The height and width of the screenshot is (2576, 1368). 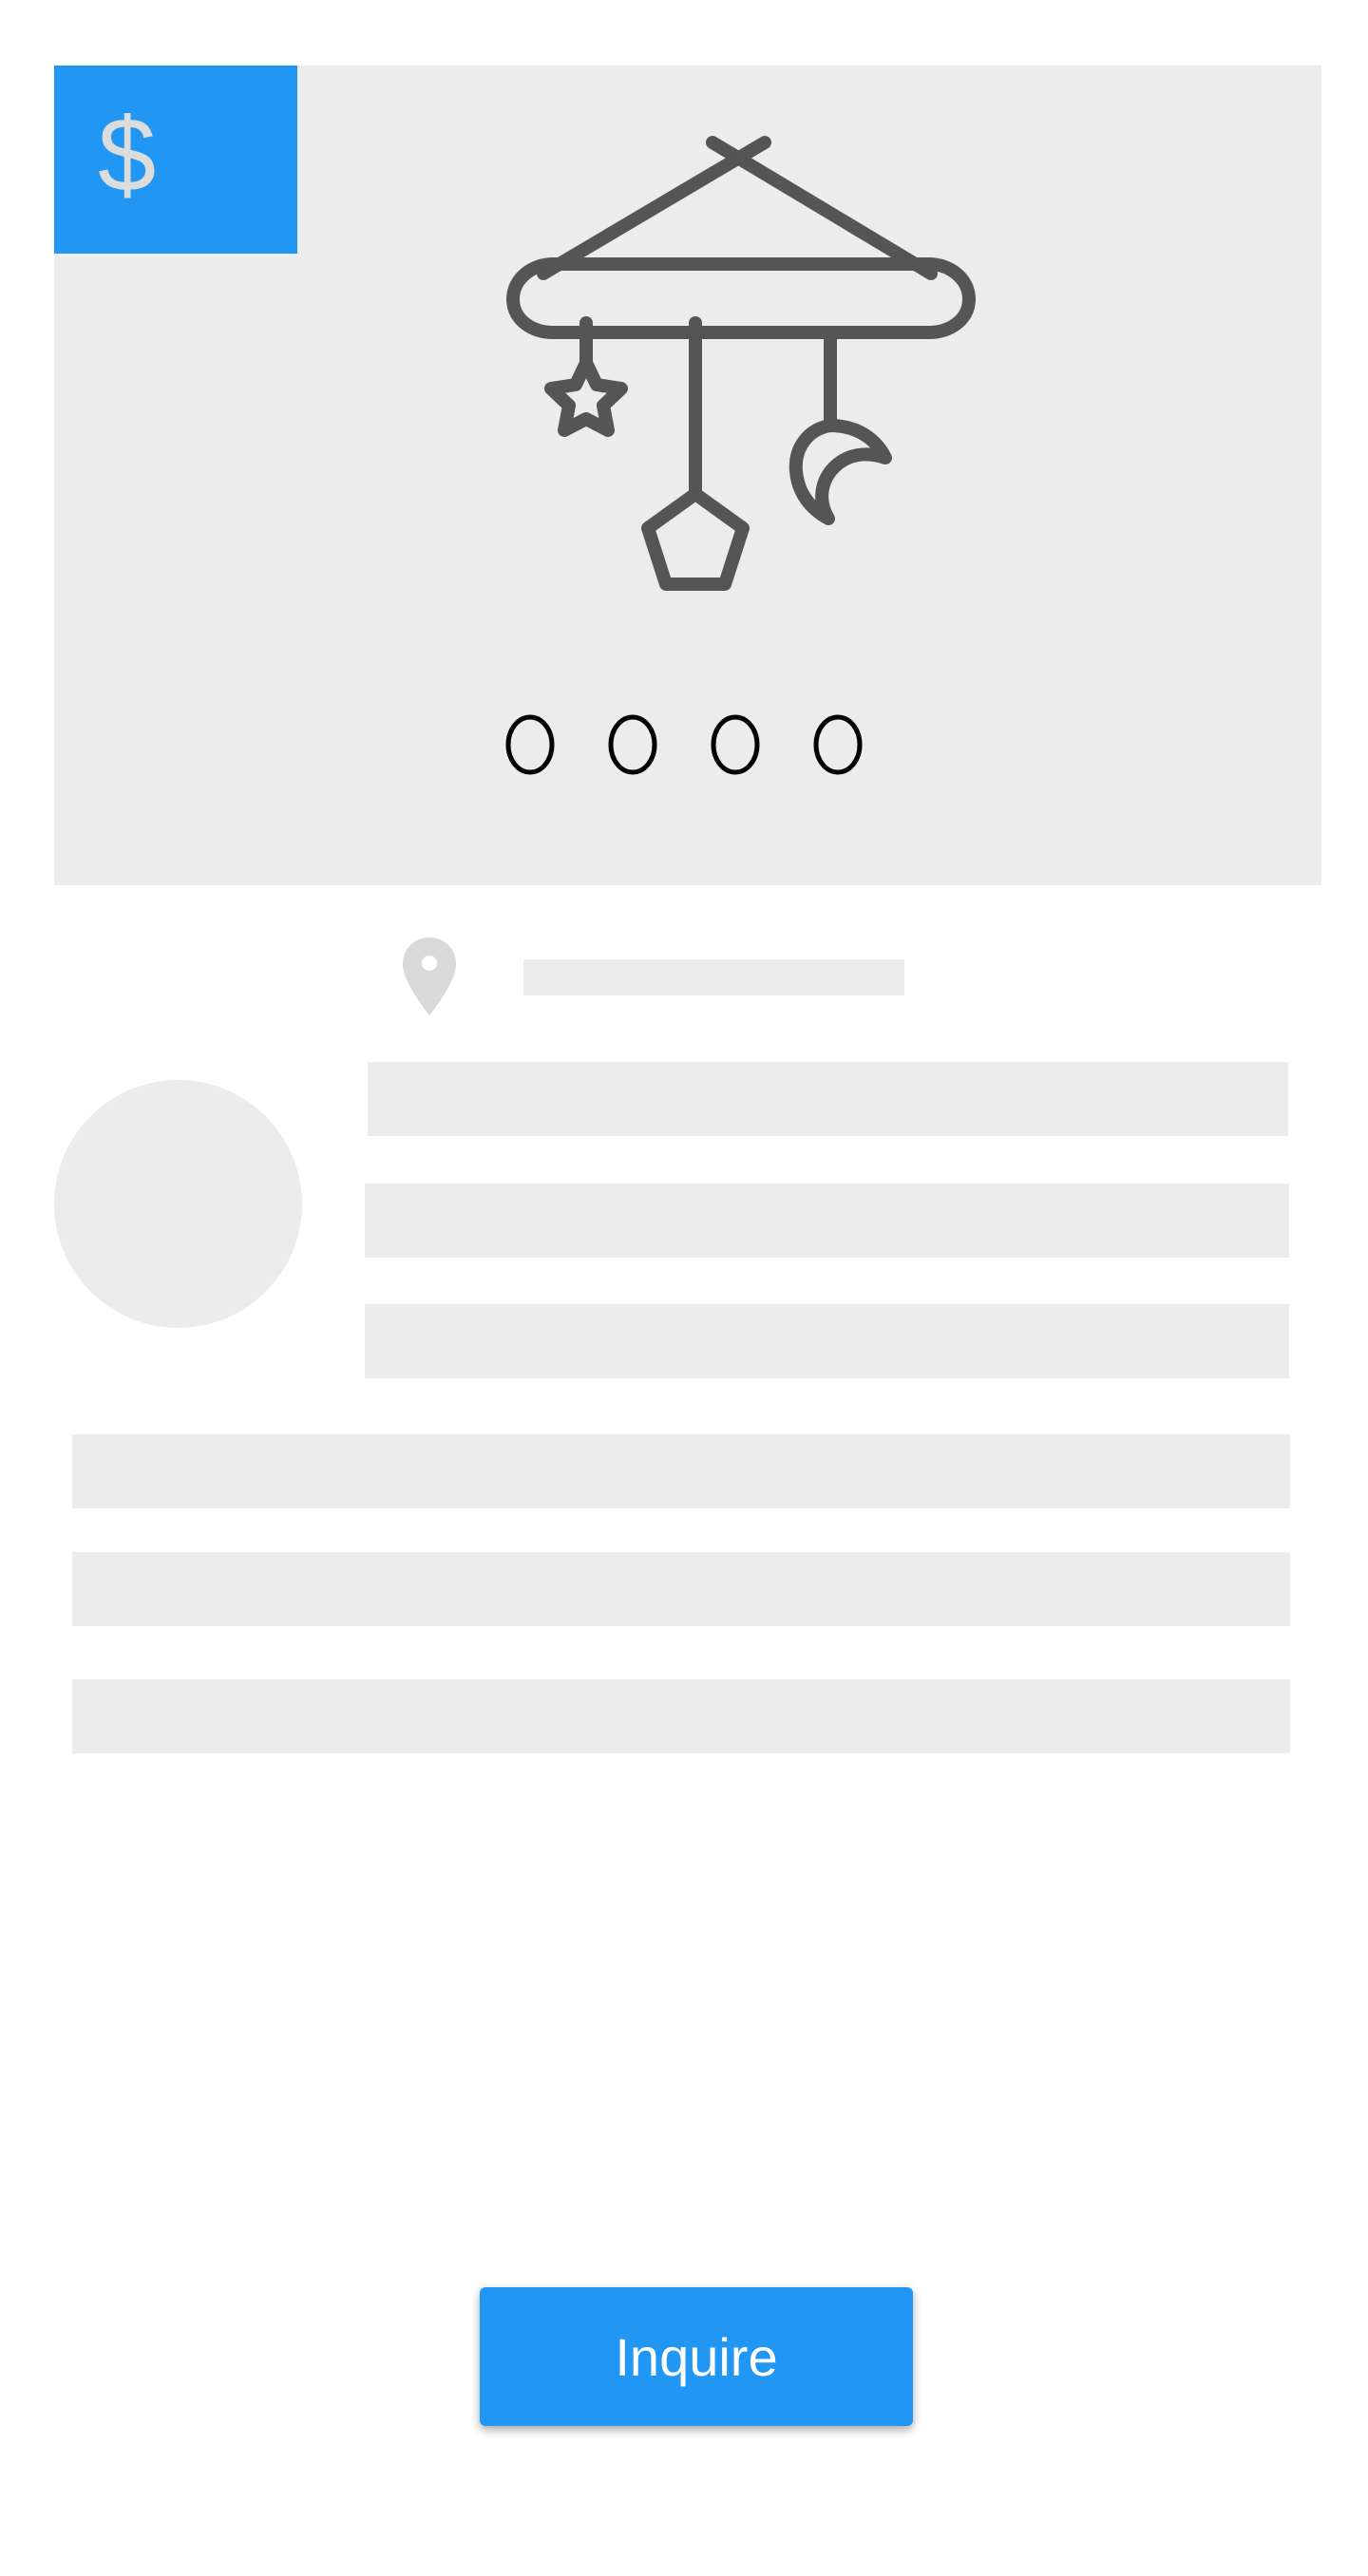 What do you see at coordinates (827, 1341) in the screenshot?
I see `meta-placeholder` at bounding box center [827, 1341].